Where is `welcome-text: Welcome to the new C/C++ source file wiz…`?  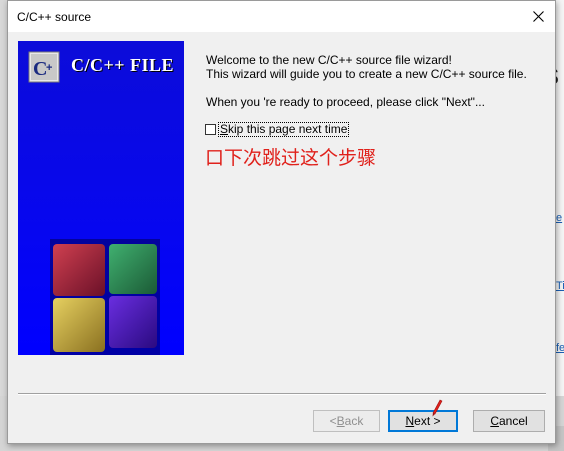
welcome-text: Welcome to the new C/C++ source file wiz… is located at coordinates (366, 67).